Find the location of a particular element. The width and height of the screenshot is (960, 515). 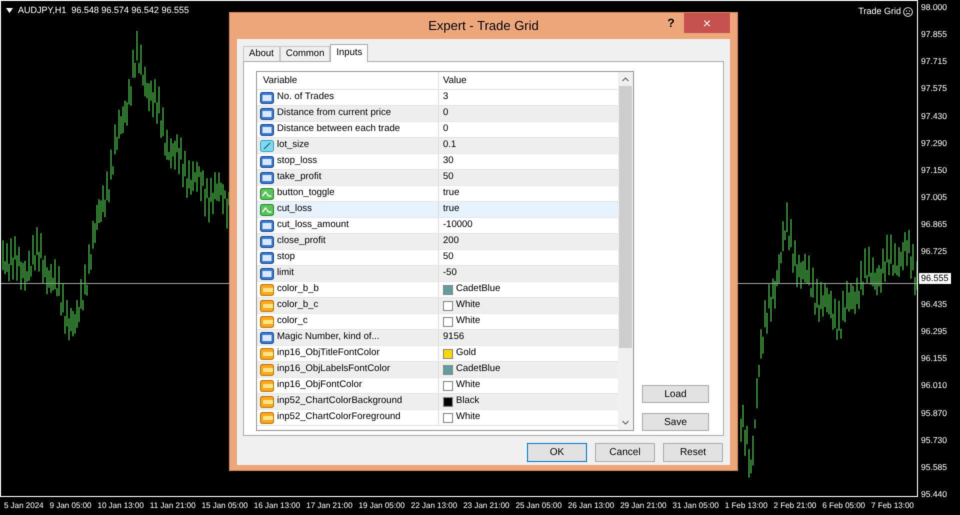

side-button: Save is located at coordinates (675, 422).